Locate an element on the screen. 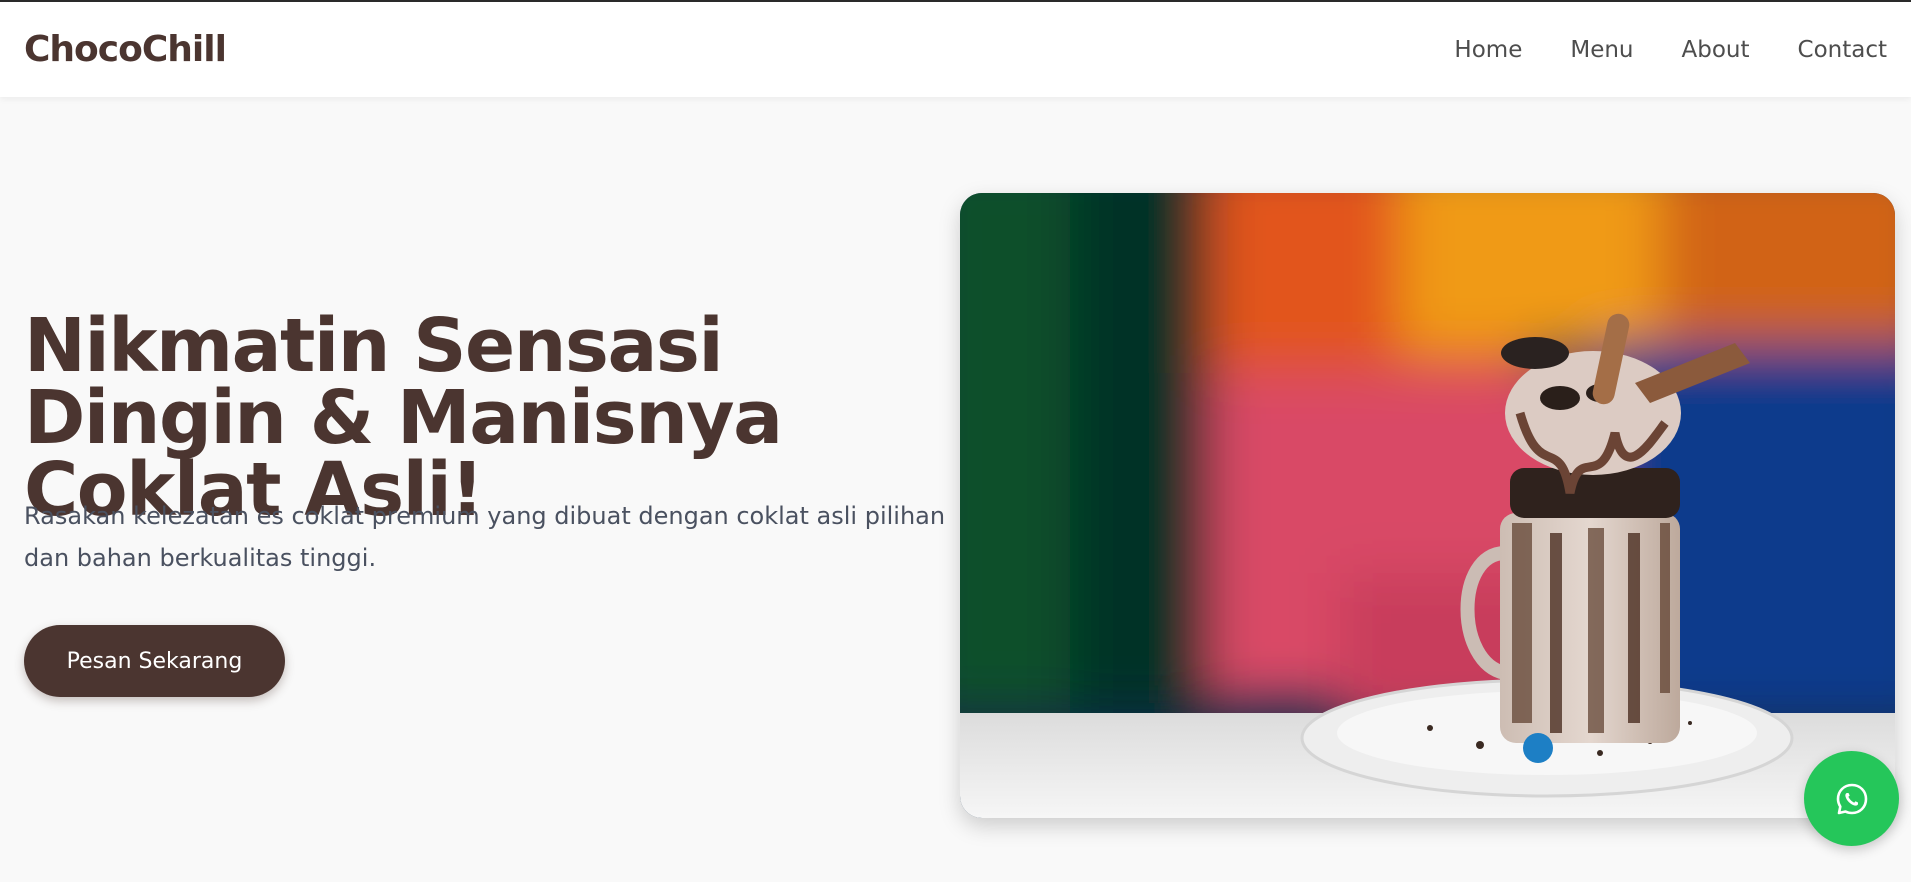 The width and height of the screenshot is (1911, 882). whatsapp-icon is located at coordinates (1851, 798).